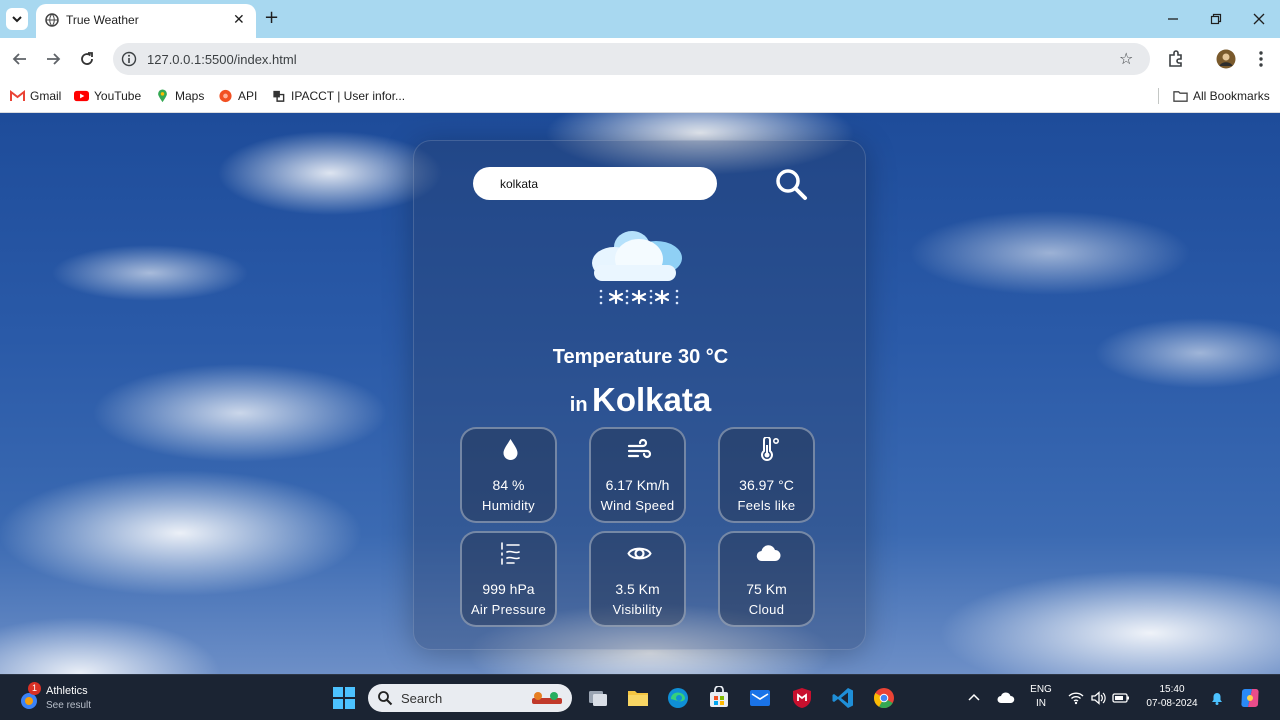  I want to click on close-tab-icon: ✕, so click(239, 20).